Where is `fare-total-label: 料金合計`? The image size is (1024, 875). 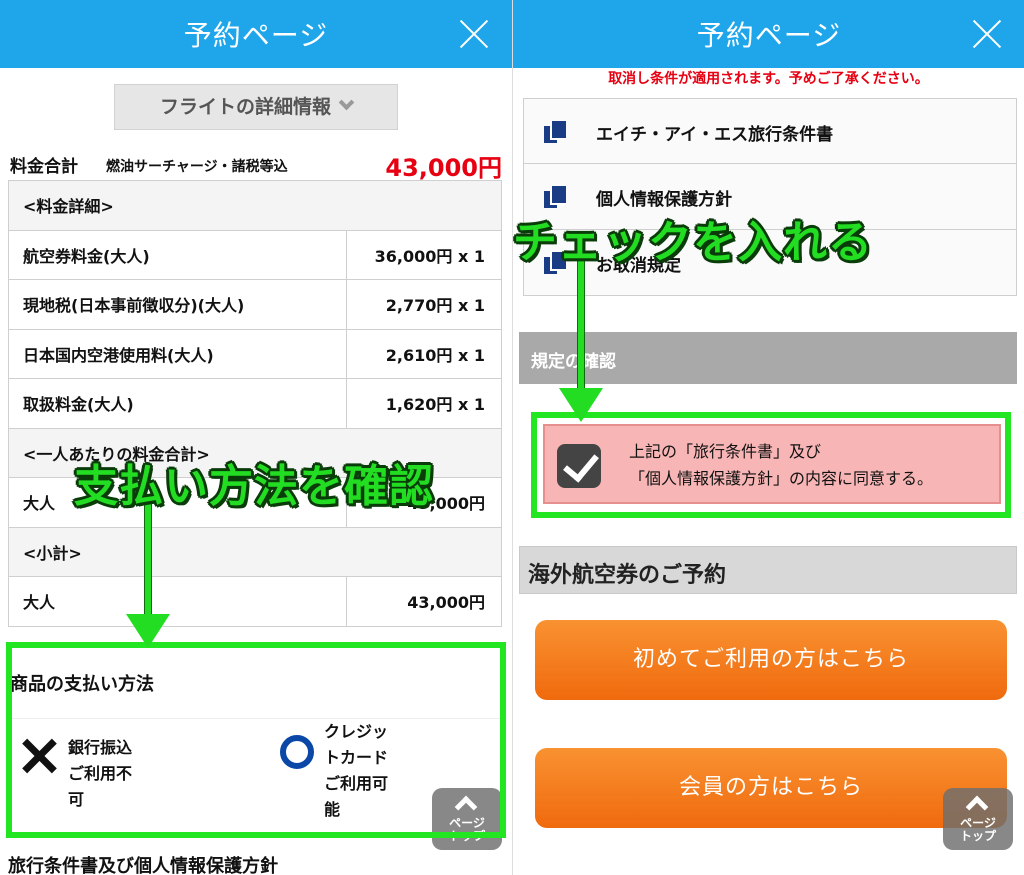 fare-total-label: 料金合計 is located at coordinates (44, 167).